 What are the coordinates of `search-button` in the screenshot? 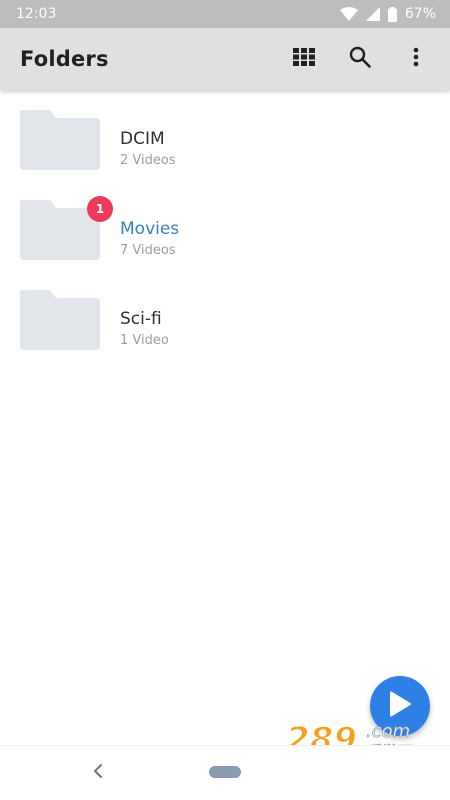 It's located at (360, 59).